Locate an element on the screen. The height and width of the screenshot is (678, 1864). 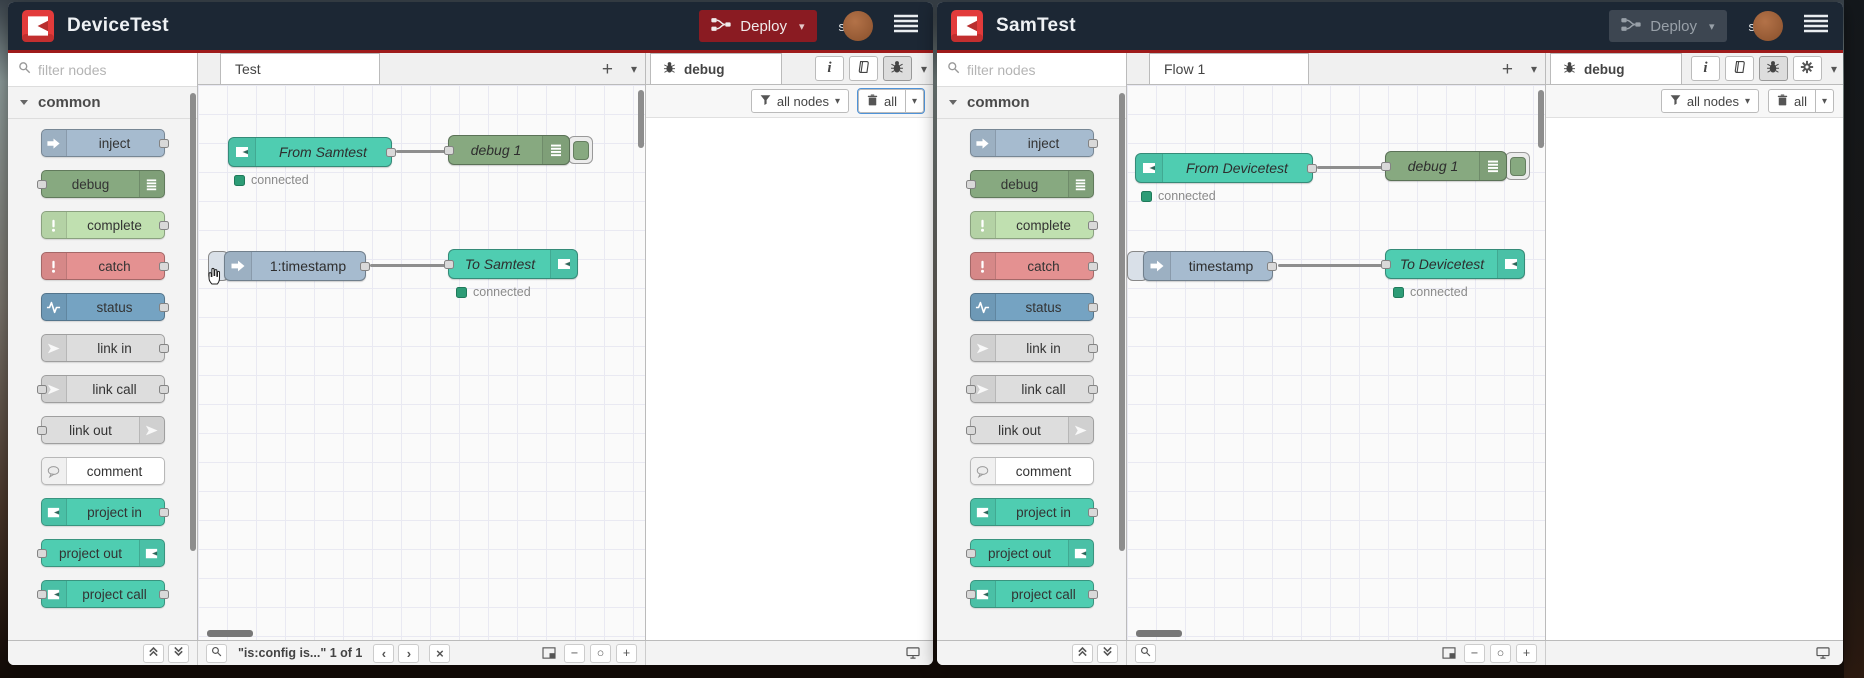
zoom-in-button: + is located at coordinates (626, 653).